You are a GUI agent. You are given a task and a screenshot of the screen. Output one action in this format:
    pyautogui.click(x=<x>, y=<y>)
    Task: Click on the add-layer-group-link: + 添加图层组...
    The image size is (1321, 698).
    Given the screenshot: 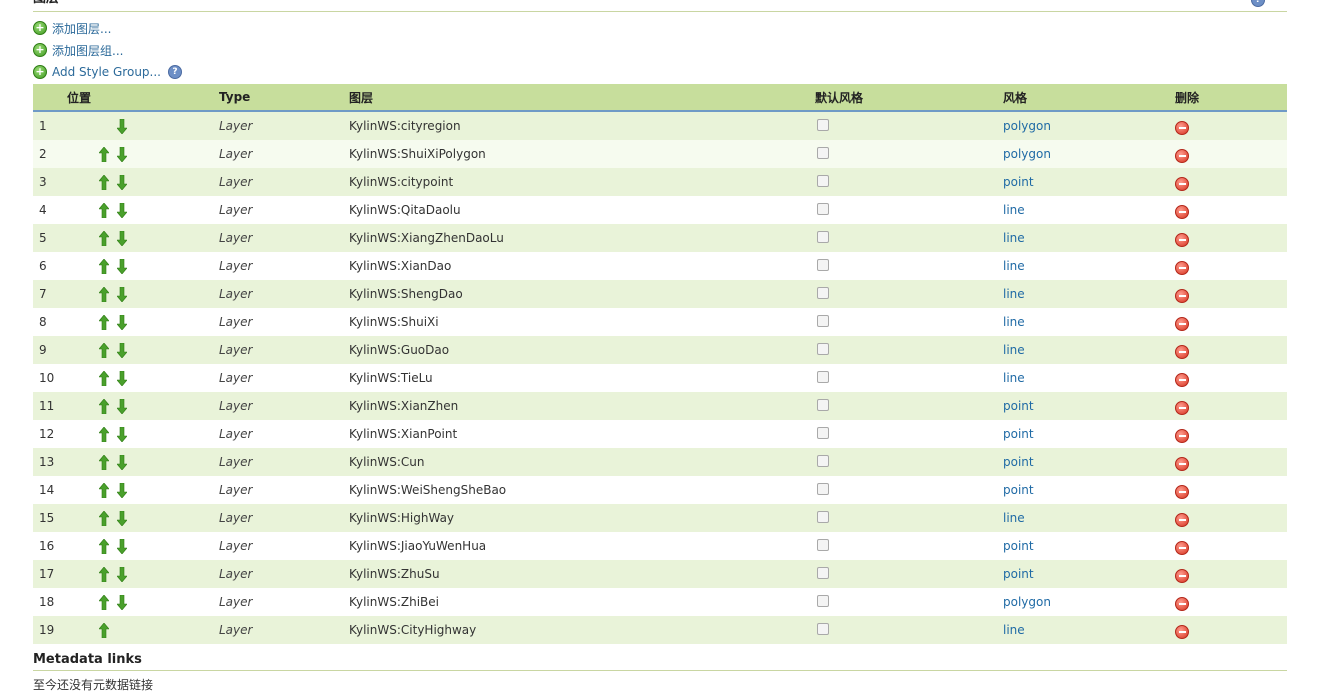 What is the action you would take?
    pyautogui.click(x=660, y=50)
    